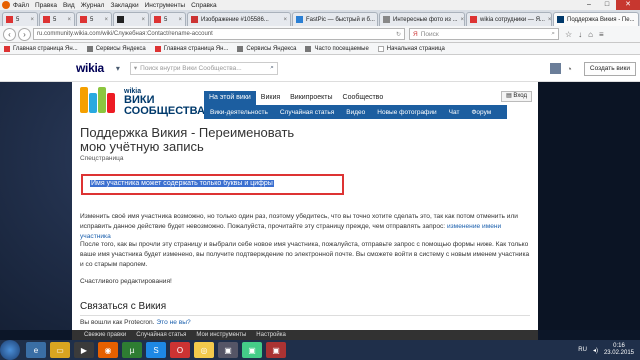 This screenshot has width=640, height=360. What do you see at coordinates (580, 34) in the screenshot?
I see `download-icon: ↓` at bounding box center [580, 34].